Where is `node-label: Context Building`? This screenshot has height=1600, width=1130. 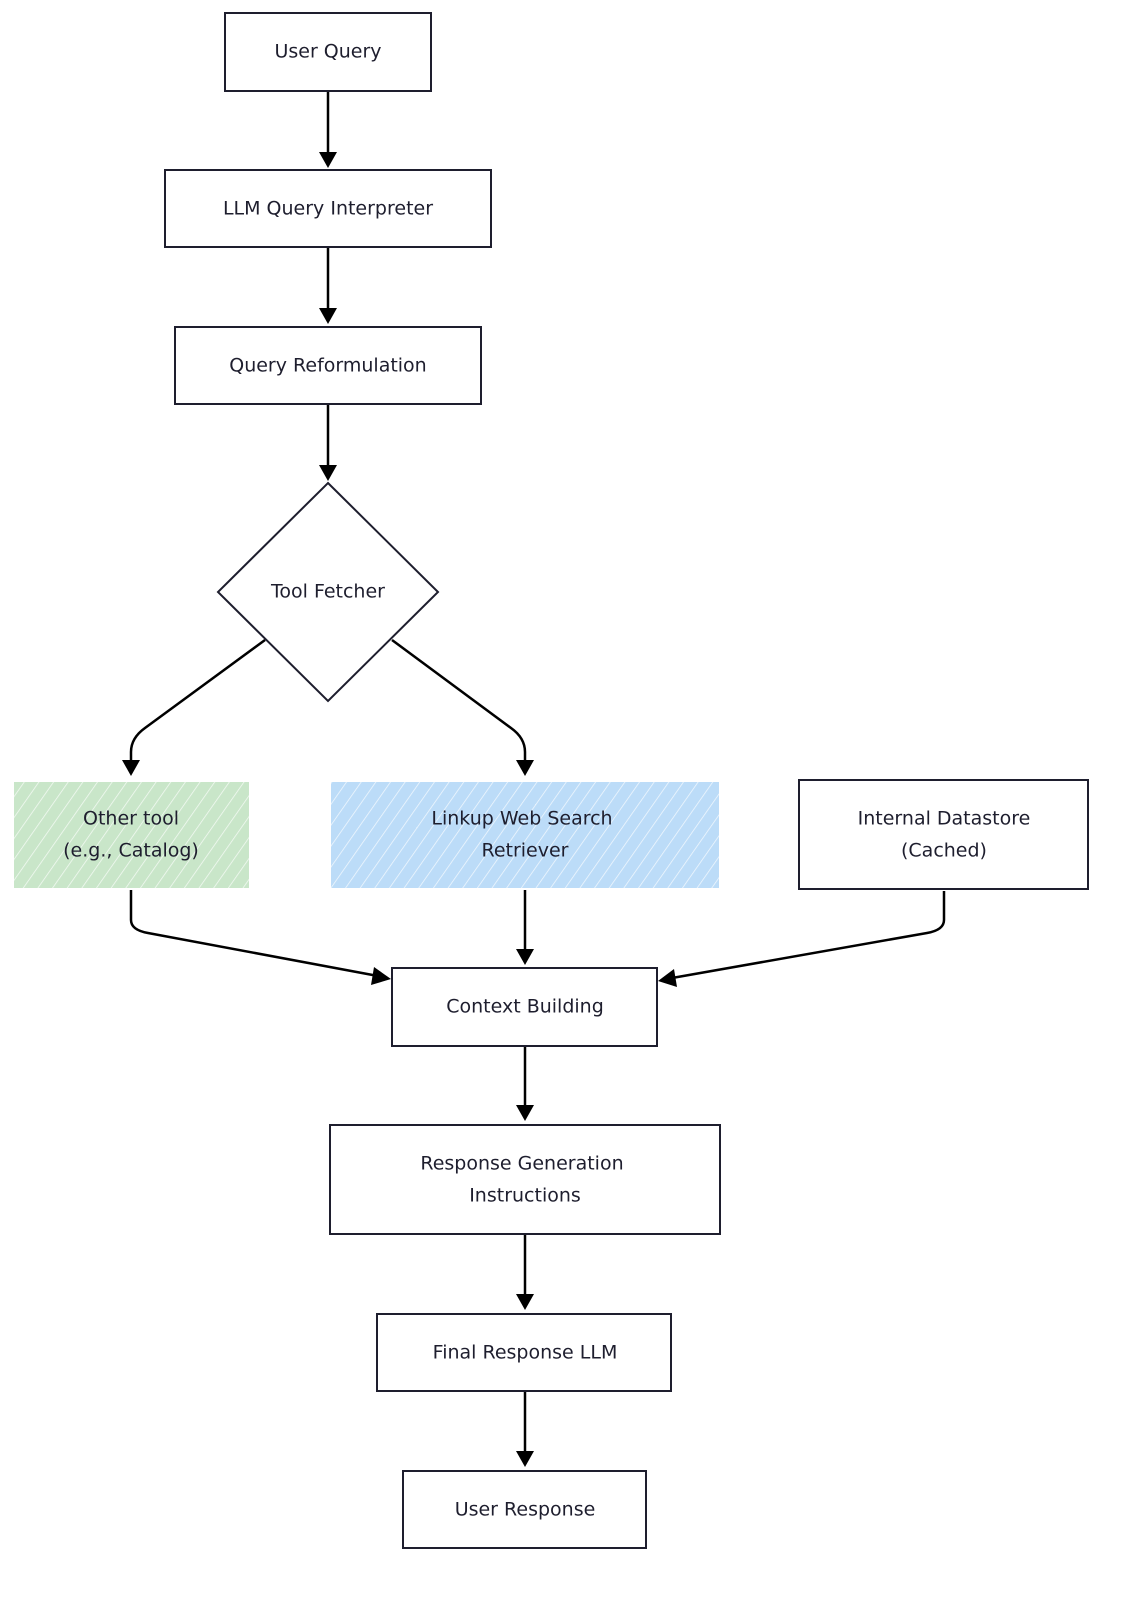
node-label: Context Building is located at coordinates (525, 1007).